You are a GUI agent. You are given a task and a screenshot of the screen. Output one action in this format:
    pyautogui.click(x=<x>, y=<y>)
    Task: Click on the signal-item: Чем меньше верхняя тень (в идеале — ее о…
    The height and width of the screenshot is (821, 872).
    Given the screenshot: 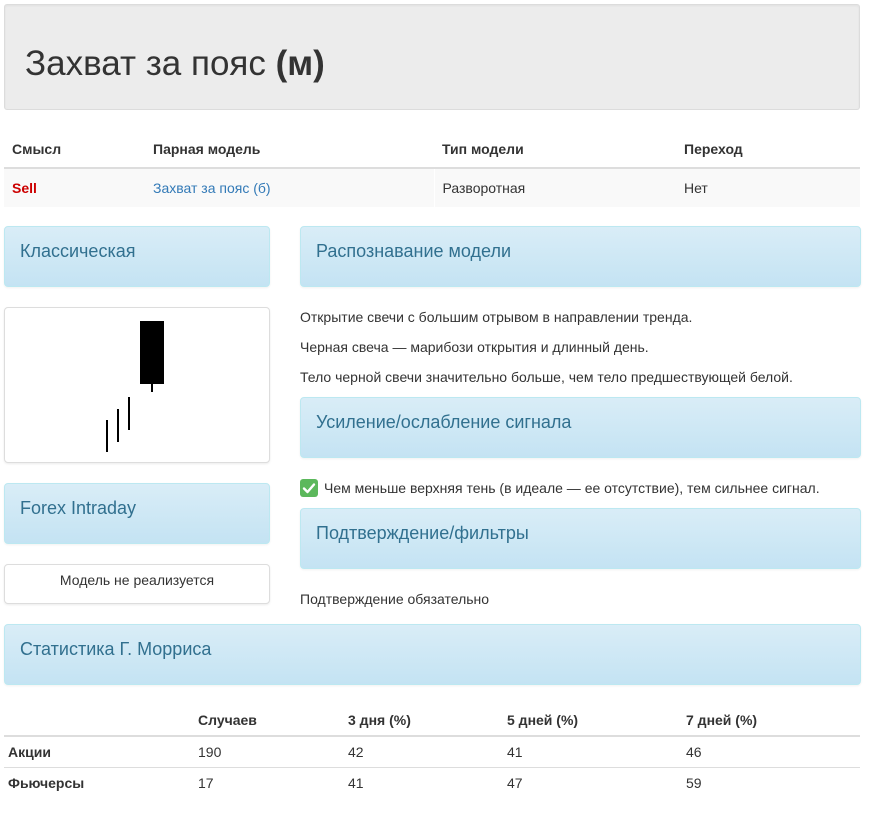 What is the action you would take?
    pyautogui.click(x=560, y=488)
    